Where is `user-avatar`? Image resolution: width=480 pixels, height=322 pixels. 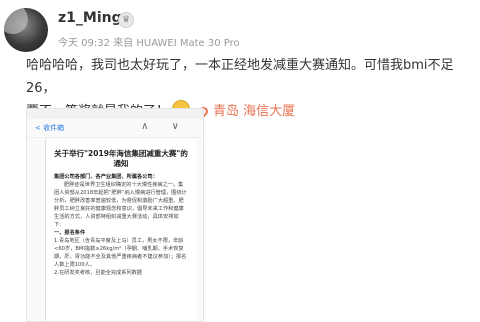 user-avatar is located at coordinates (26, 30).